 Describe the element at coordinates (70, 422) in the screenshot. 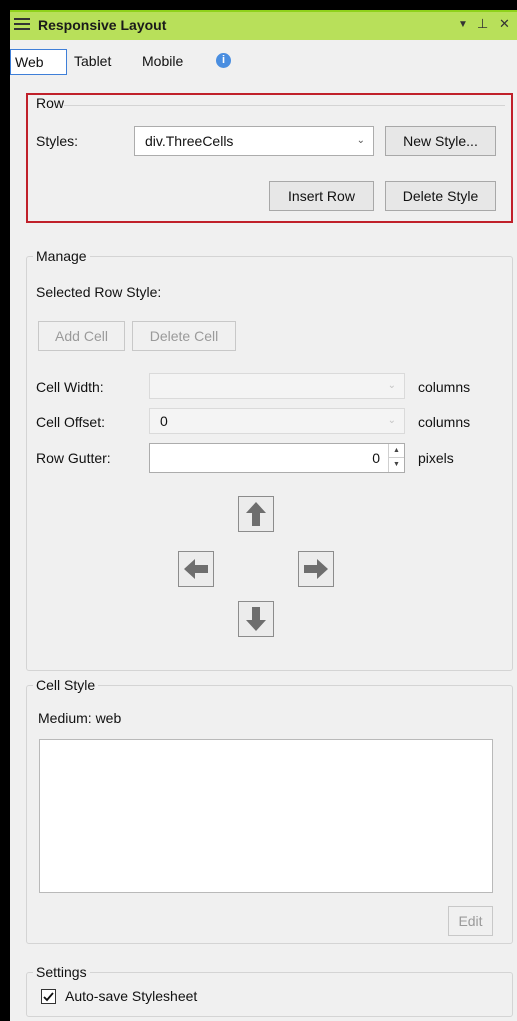

I see `cell-offset-label: Cell Offset:` at that location.